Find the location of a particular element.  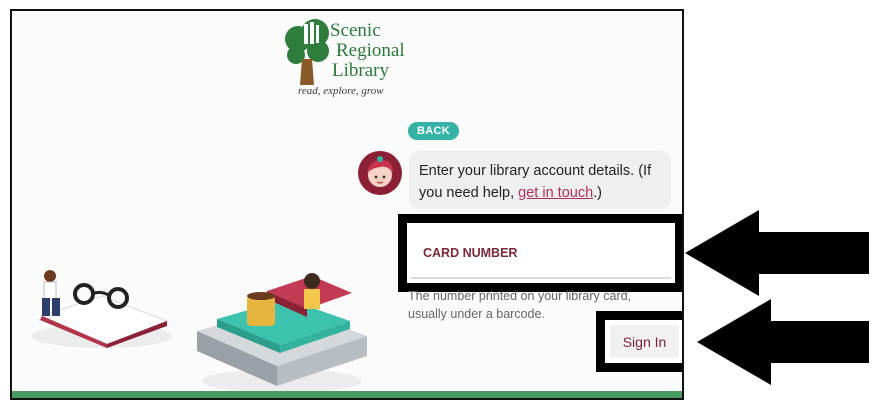

library-tagline: read, explore, grow is located at coordinates (341, 91).